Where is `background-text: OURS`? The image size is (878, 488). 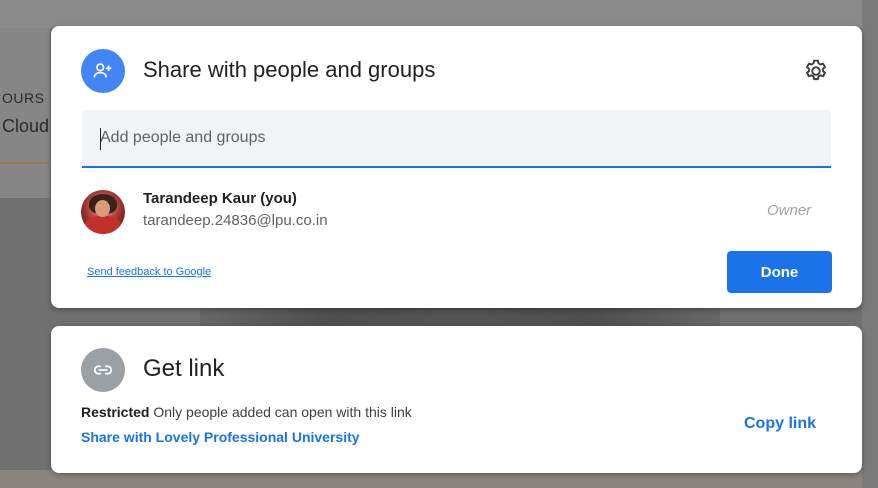
background-text: OURS is located at coordinates (23, 98).